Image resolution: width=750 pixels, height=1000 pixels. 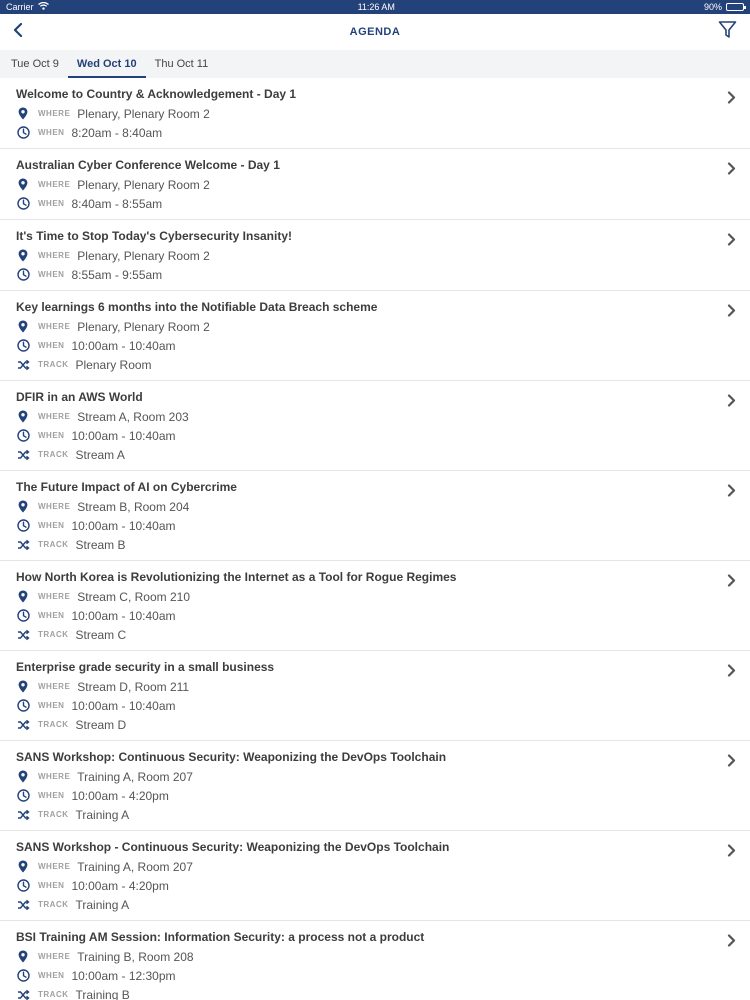 What do you see at coordinates (135, 866) in the screenshot?
I see `session-where-value: Training A, Room 207` at bounding box center [135, 866].